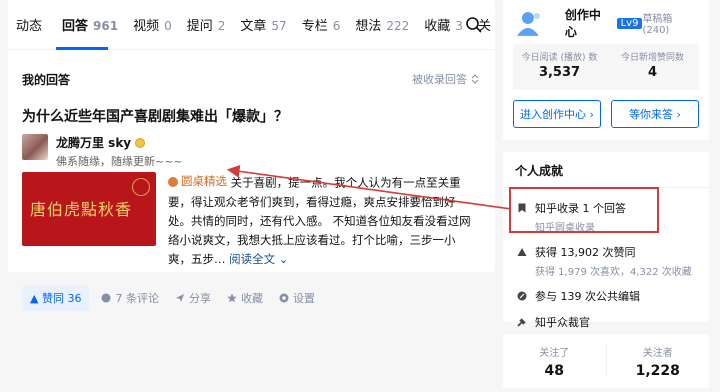 The width and height of the screenshot is (720, 392). Describe the element at coordinates (106, 297) in the screenshot. I see `comment-icon` at that location.